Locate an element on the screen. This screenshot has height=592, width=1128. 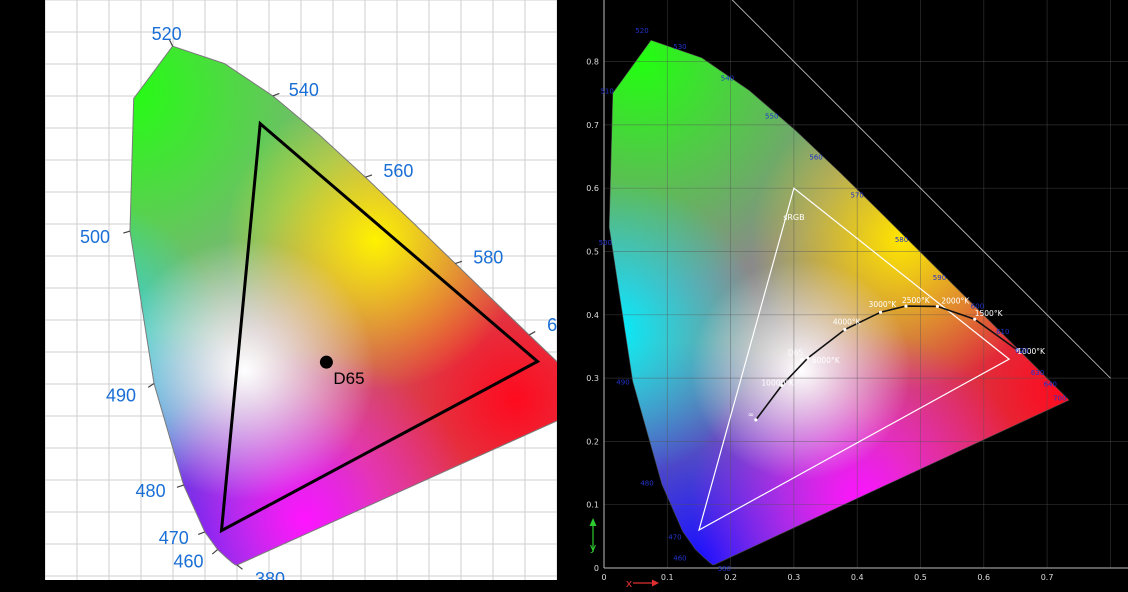
right-y-tick-label: 0.5 is located at coordinates (592, 252).